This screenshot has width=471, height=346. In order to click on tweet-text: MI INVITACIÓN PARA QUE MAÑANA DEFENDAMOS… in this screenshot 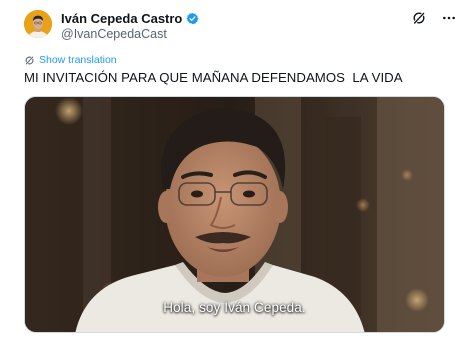, I will do `click(213, 77)`.